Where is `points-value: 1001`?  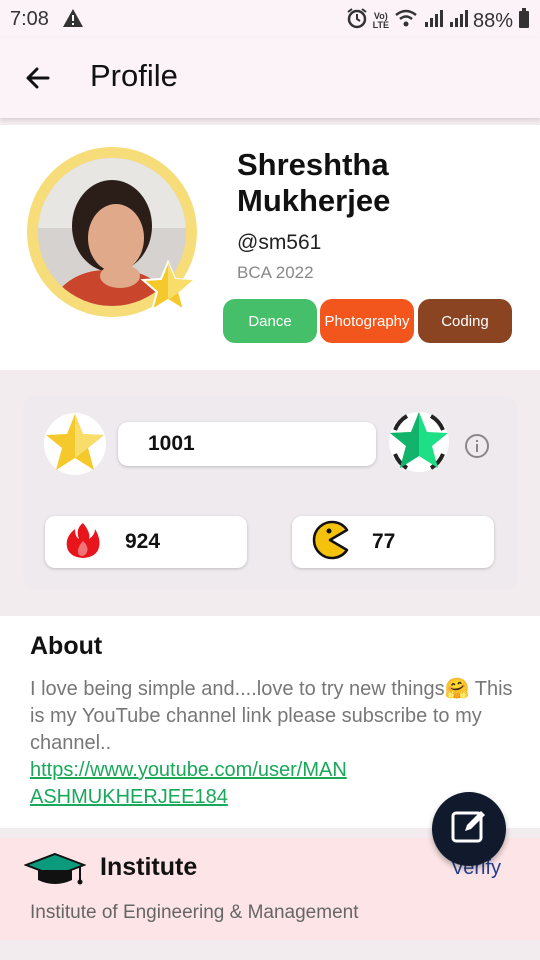
points-value: 1001 is located at coordinates (171, 443).